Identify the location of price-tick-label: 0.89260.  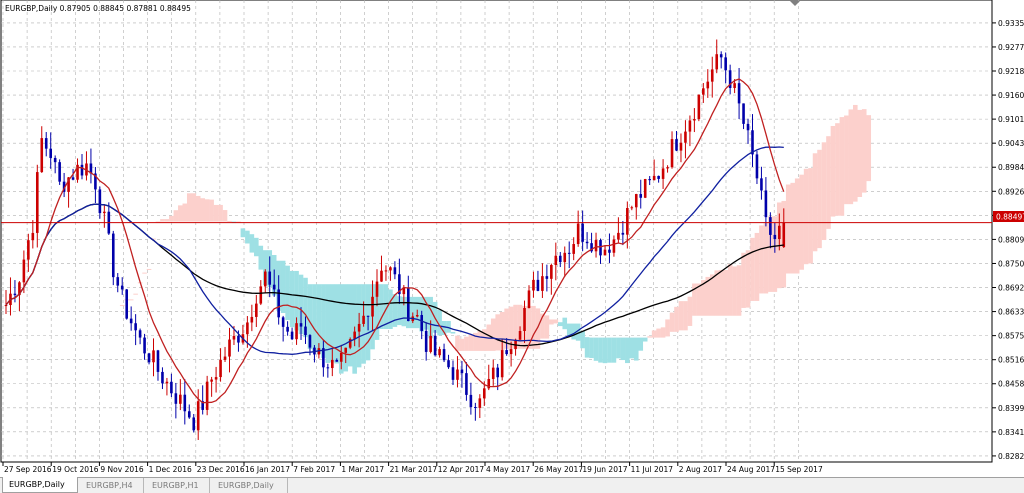
(1011, 191).